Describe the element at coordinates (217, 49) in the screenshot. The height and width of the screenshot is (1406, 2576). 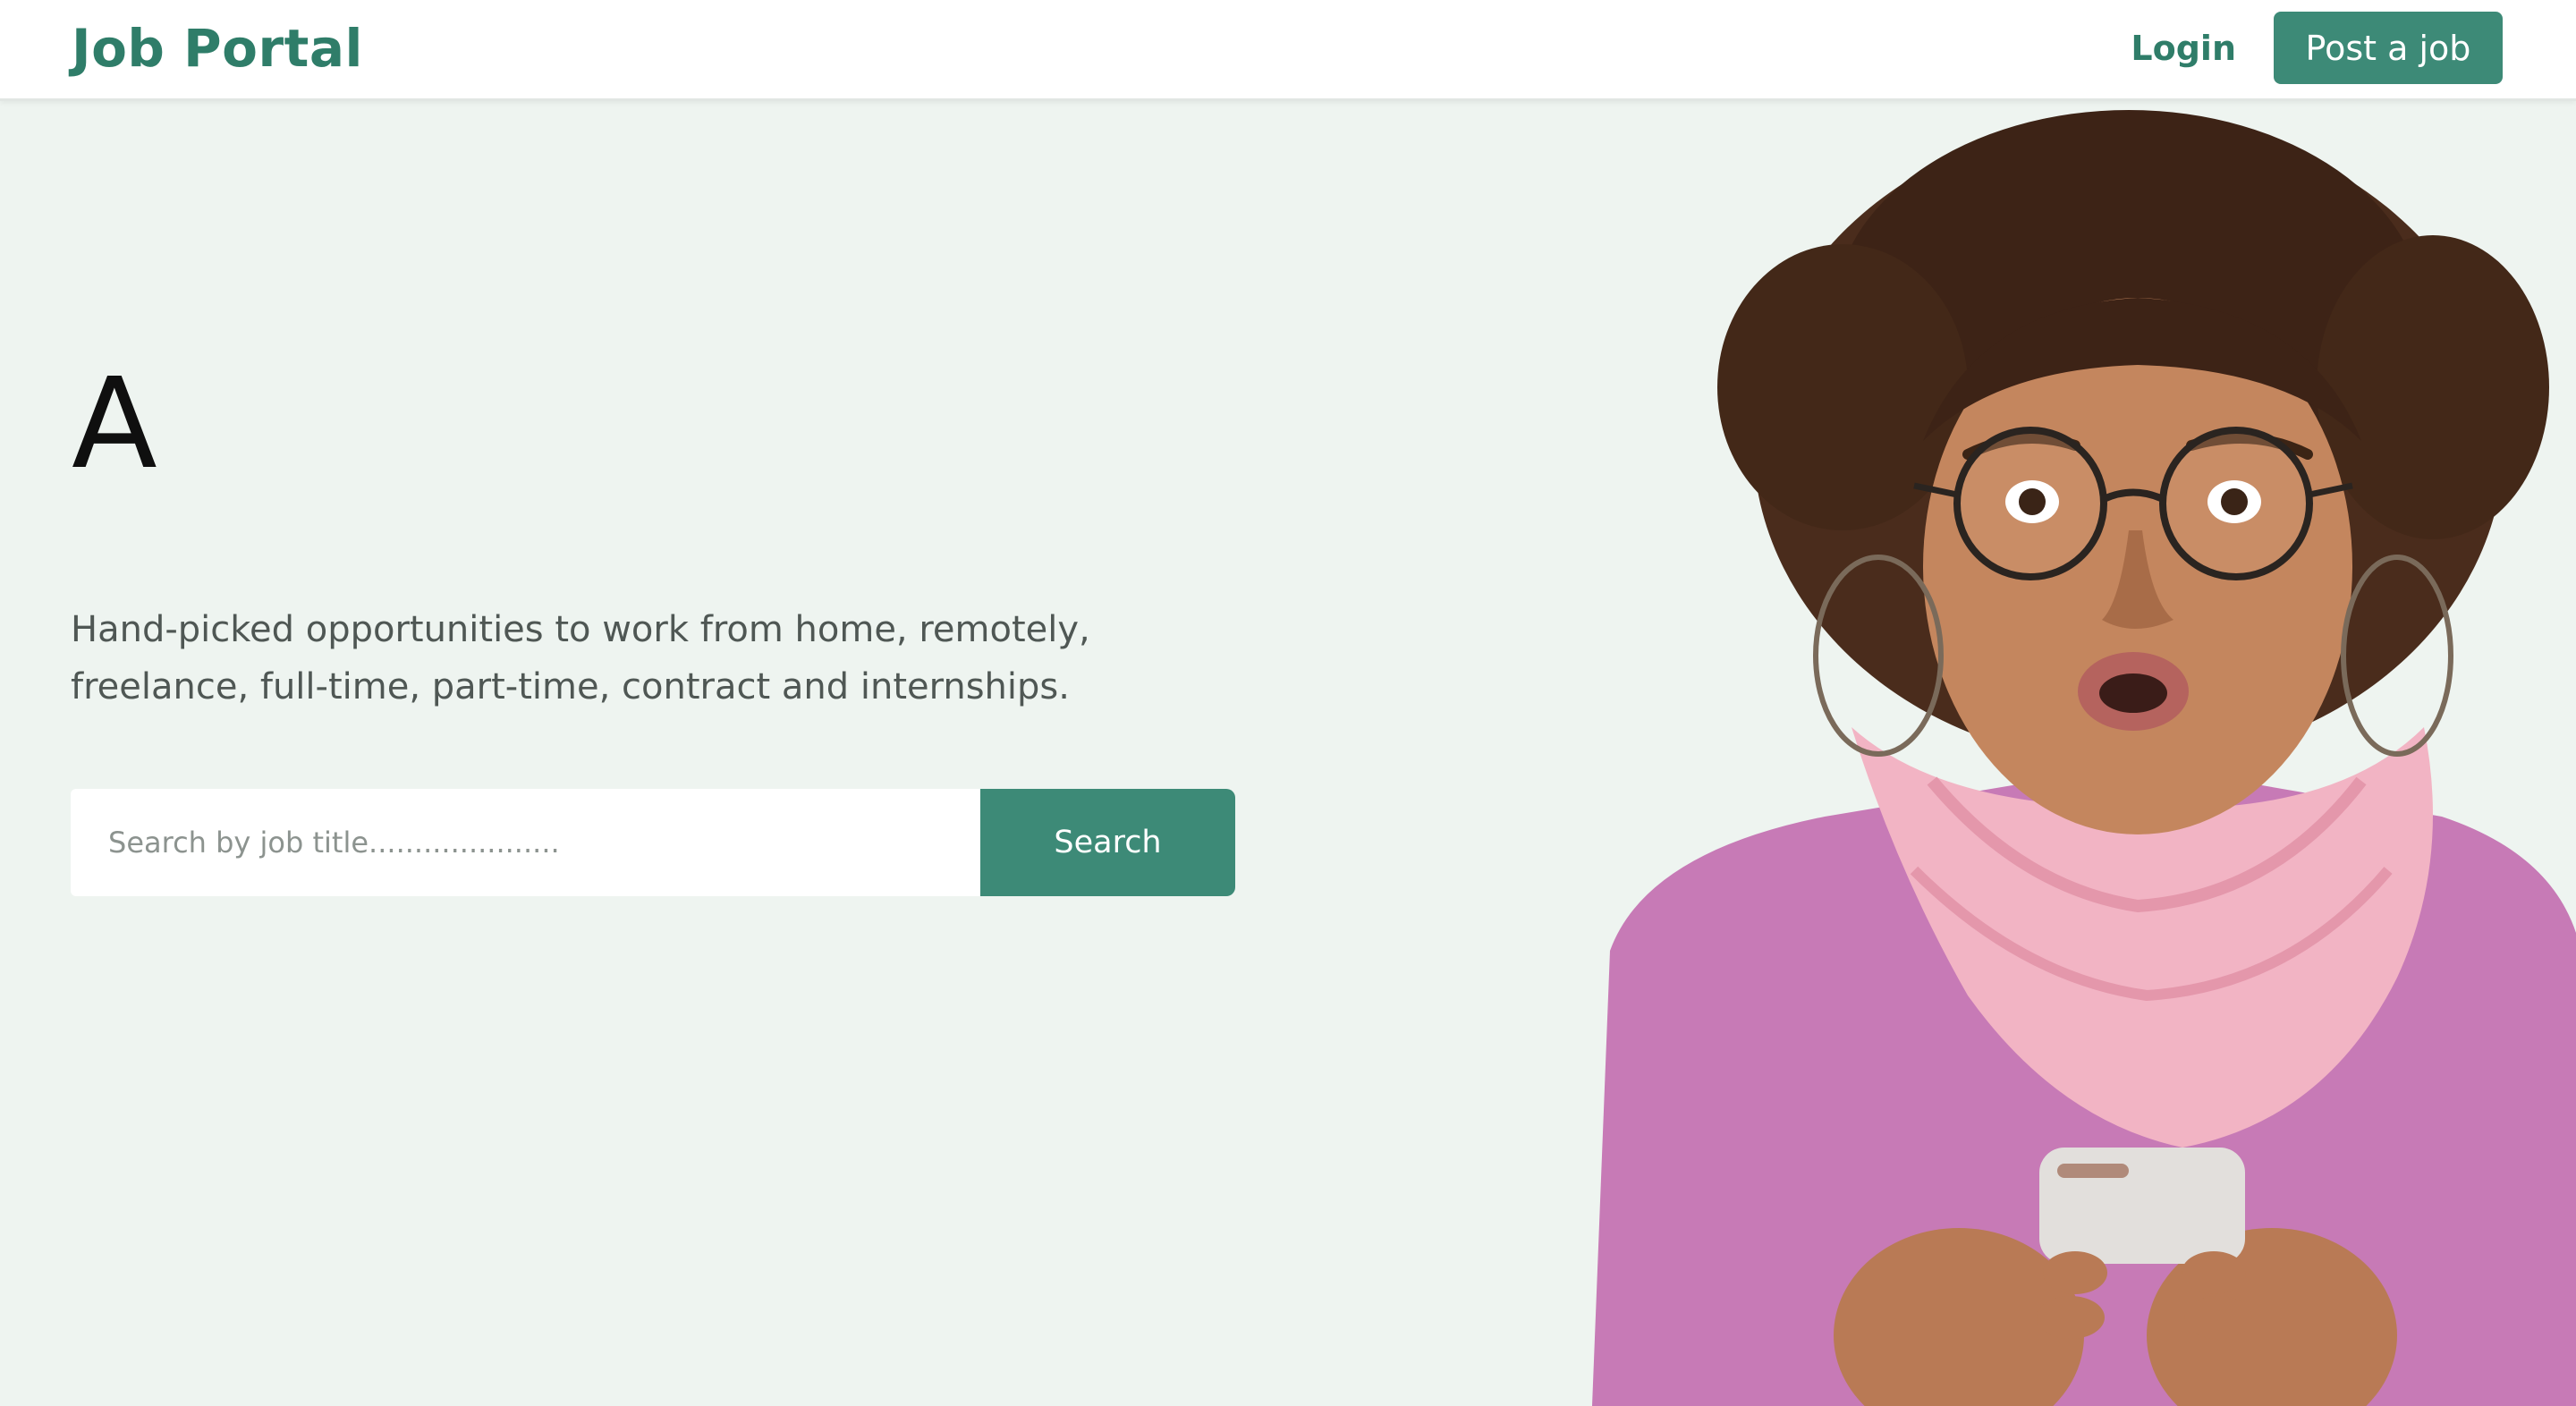
I see `brand-logo: Job Portal` at that location.